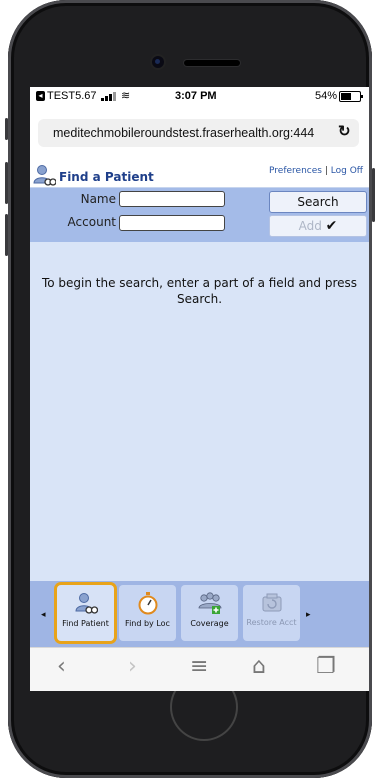 The height and width of the screenshot is (778, 379). What do you see at coordinates (318, 202) in the screenshot?
I see `search-button: Search` at bounding box center [318, 202].